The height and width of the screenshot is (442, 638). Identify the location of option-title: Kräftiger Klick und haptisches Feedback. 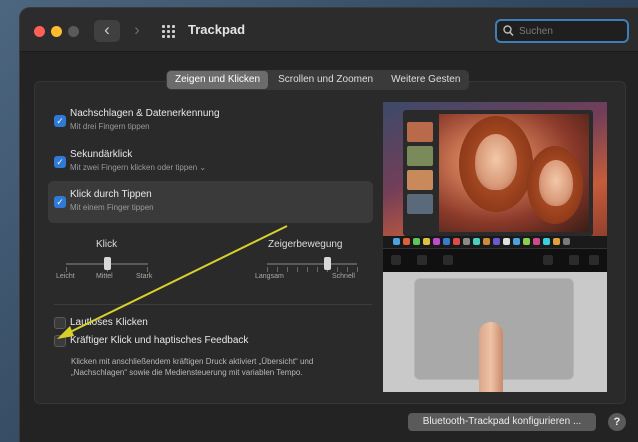
(159, 340).